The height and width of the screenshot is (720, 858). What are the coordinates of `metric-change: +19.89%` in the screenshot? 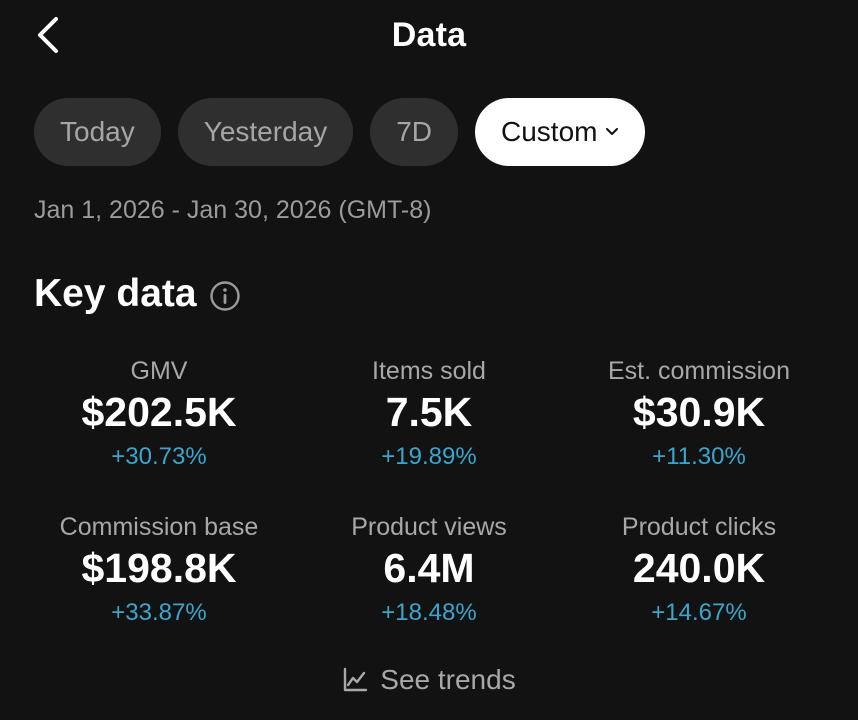 It's located at (429, 456).